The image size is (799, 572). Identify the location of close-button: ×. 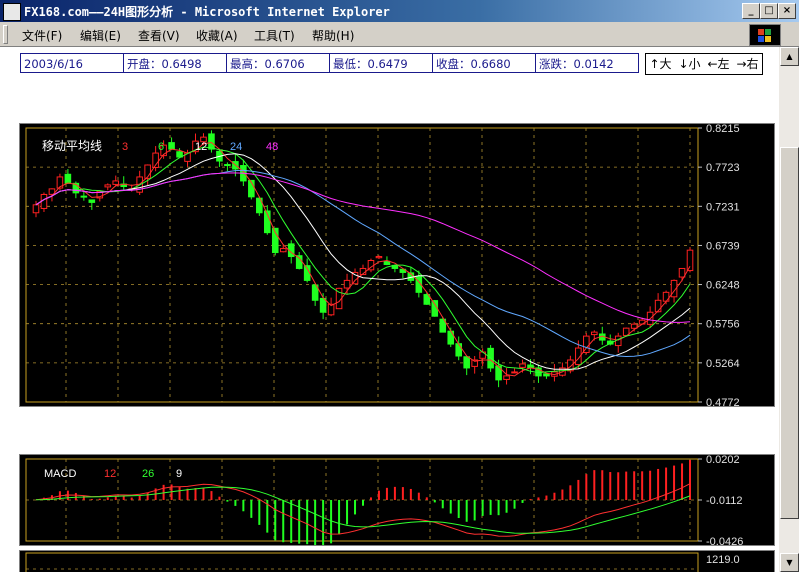
(787, 11).